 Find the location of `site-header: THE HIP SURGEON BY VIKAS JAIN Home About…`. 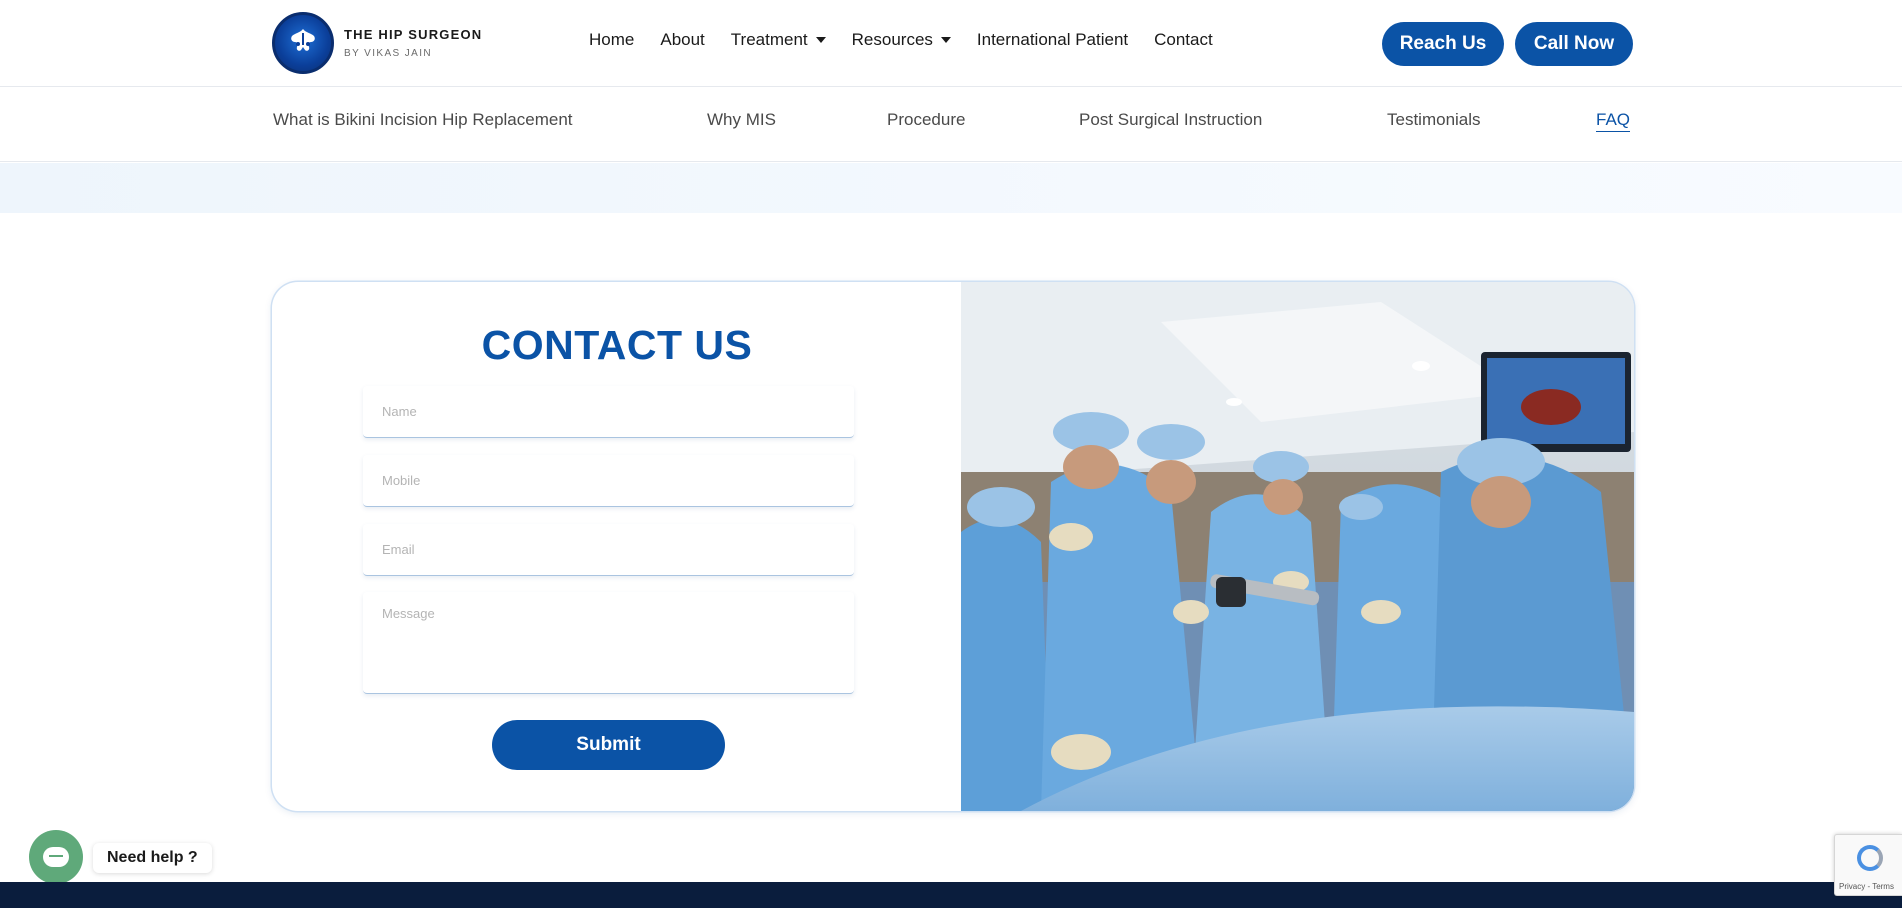

site-header: THE HIP SURGEON BY VIKAS JAIN Home About… is located at coordinates (951, 43).